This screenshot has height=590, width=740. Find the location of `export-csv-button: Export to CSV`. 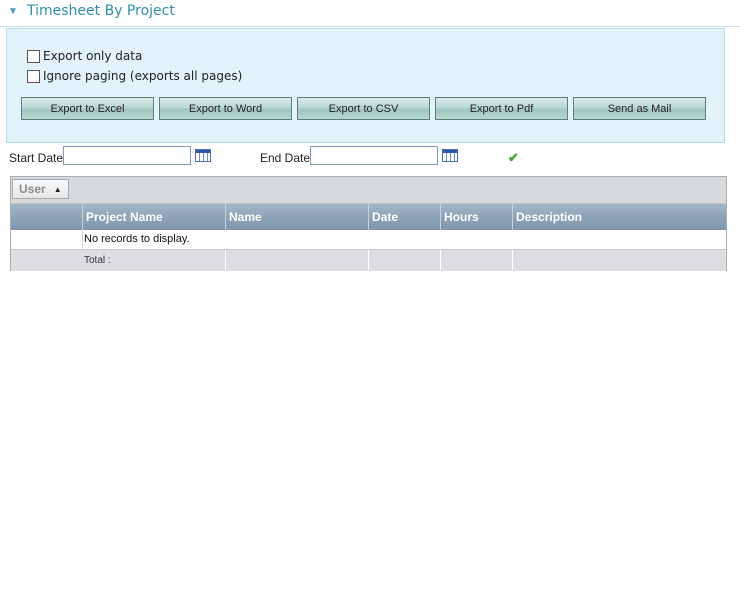

export-csv-button: Export to CSV is located at coordinates (363, 108).